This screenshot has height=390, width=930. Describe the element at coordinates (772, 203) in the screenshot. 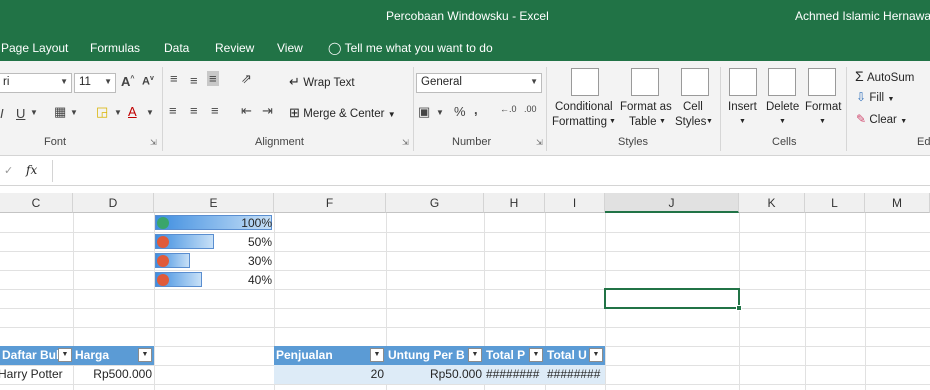

I see `column-header-k: K` at that location.